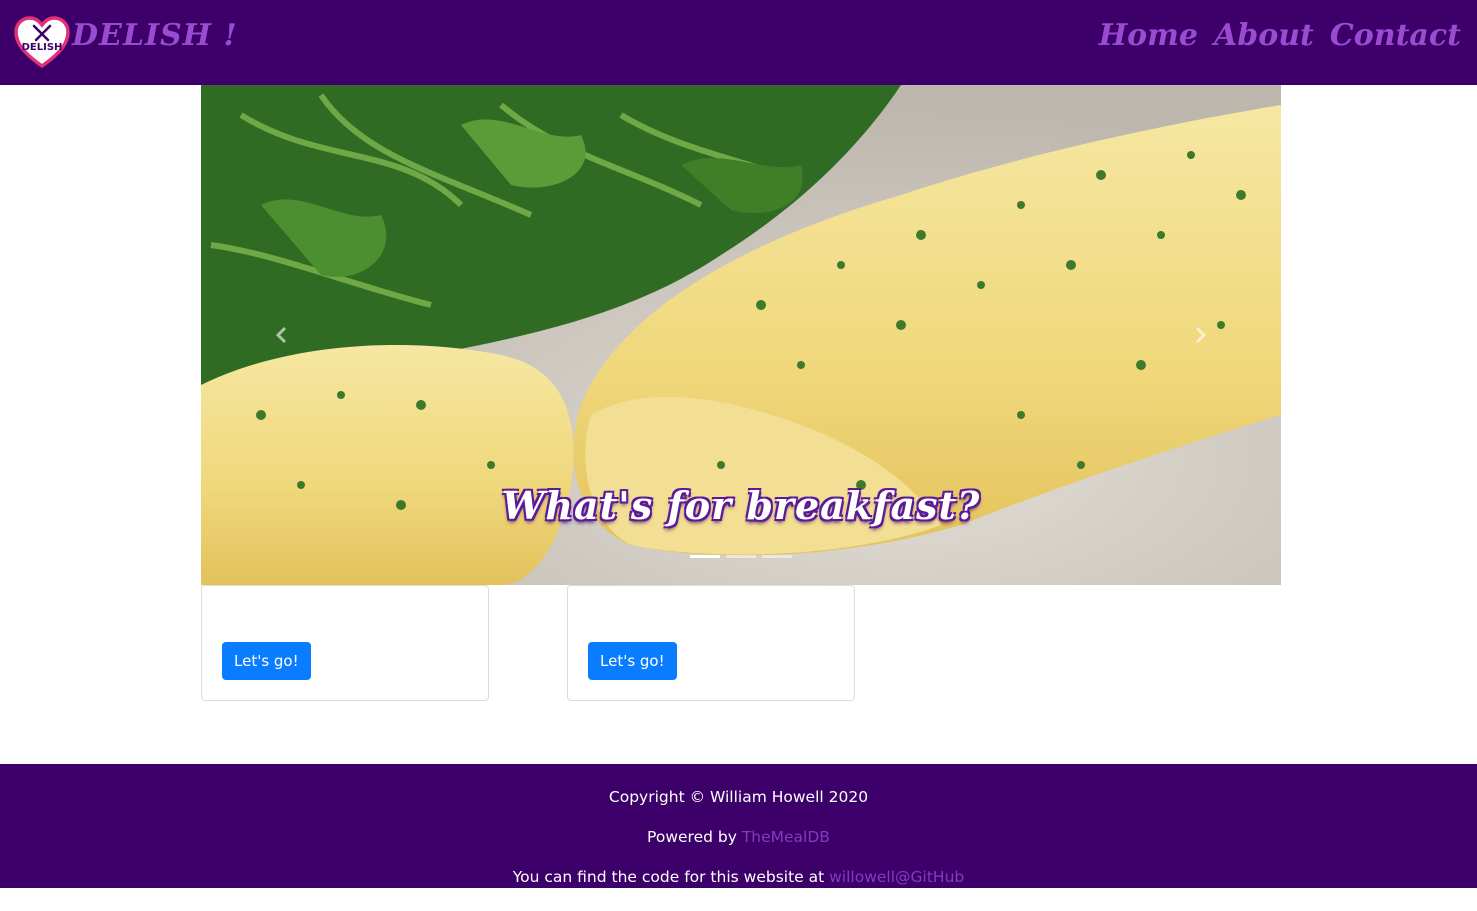 This screenshot has height=911, width=1477. What do you see at coordinates (155, 35) in the screenshot?
I see `brand-name: DELISH !` at bounding box center [155, 35].